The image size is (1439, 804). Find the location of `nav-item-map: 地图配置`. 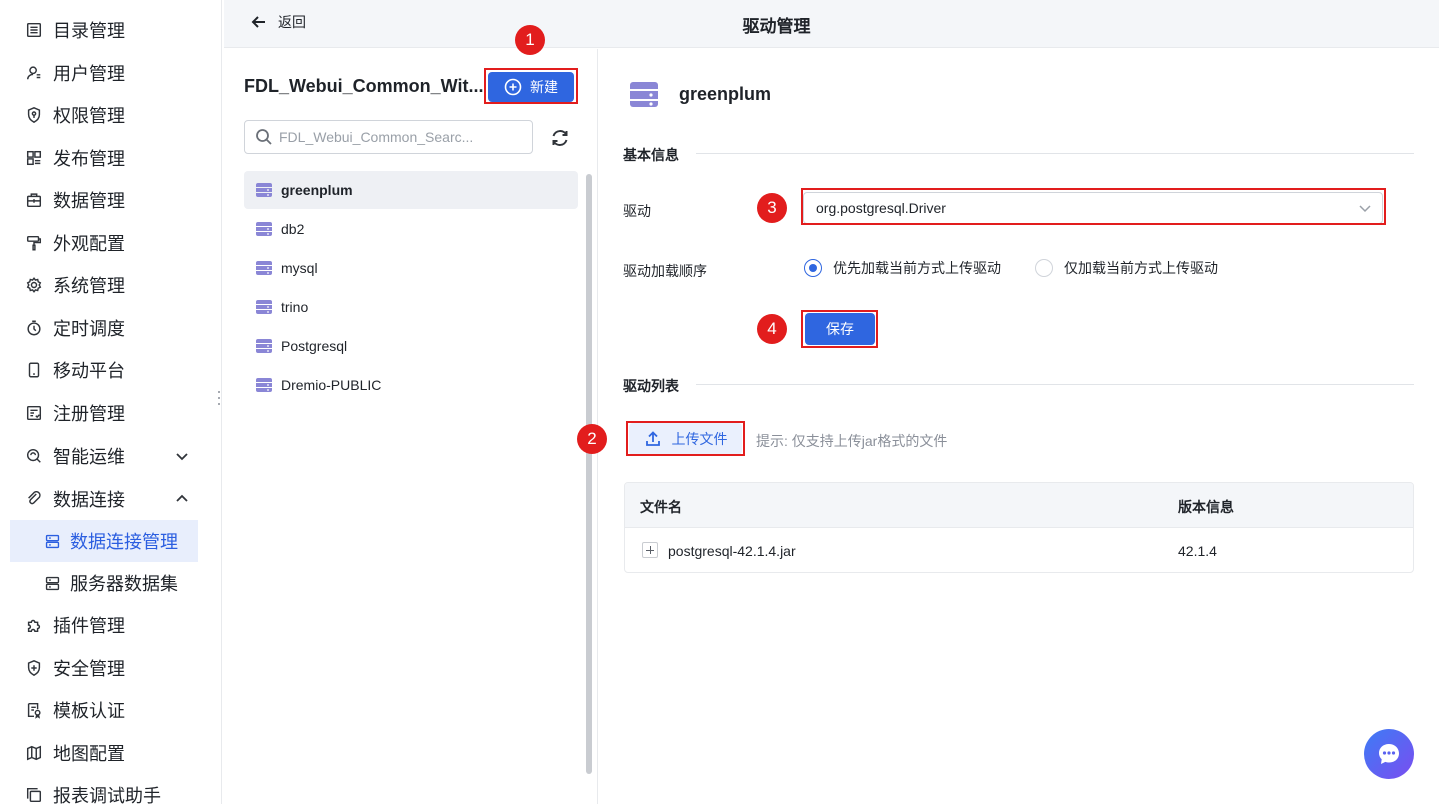

nav-item-map: 地图配置 is located at coordinates (111, 753).